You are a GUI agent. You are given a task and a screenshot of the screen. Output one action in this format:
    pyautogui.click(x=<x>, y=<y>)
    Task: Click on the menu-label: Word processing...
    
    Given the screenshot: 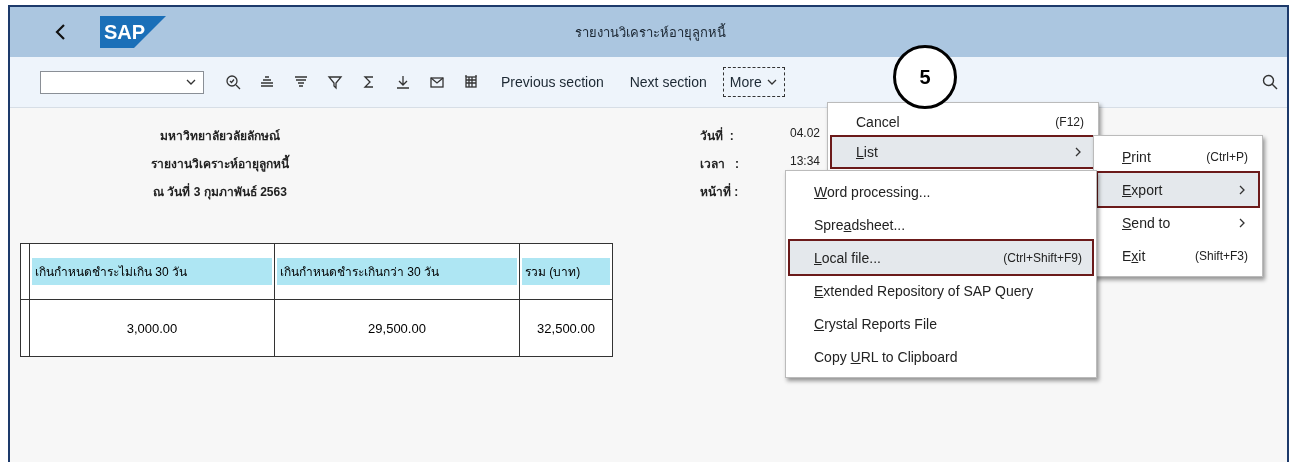 What is the action you would take?
    pyautogui.click(x=873, y=191)
    